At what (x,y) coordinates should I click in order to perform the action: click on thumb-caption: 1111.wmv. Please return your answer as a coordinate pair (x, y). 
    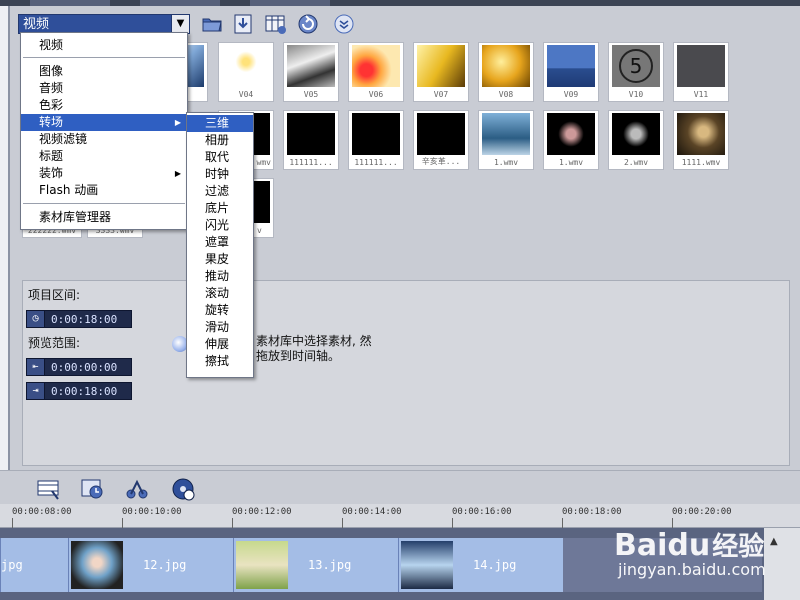
    Looking at the image, I should click on (701, 162).